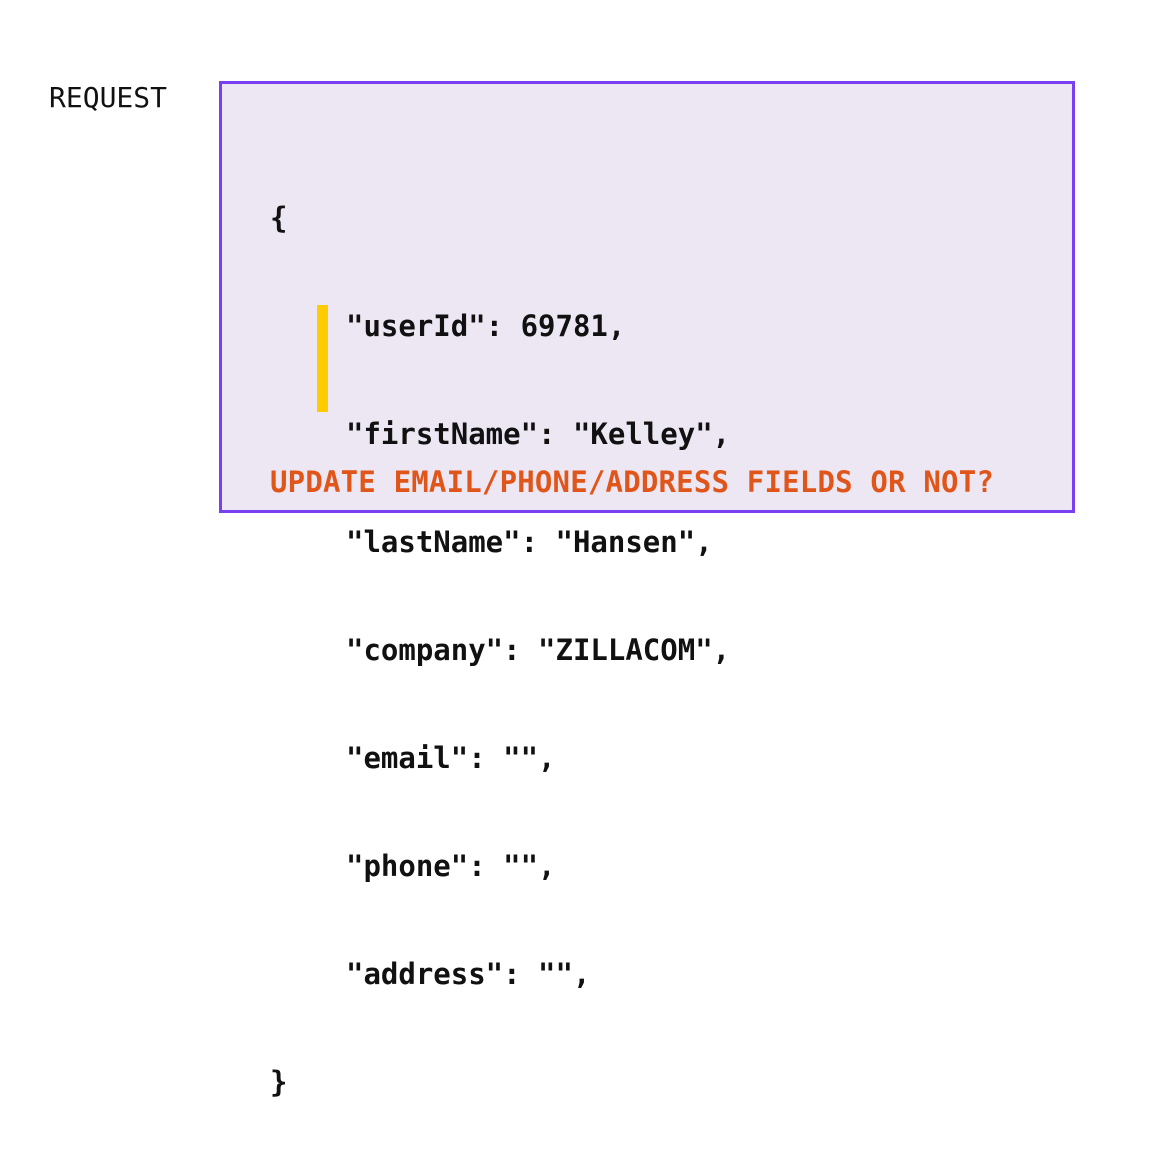 This screenshot has height=1172, width=1156. Describe the element at coordinates (529, 542) in the screenshot. I see `code-line-lastname: "lastName": "Hansen",` at that location.